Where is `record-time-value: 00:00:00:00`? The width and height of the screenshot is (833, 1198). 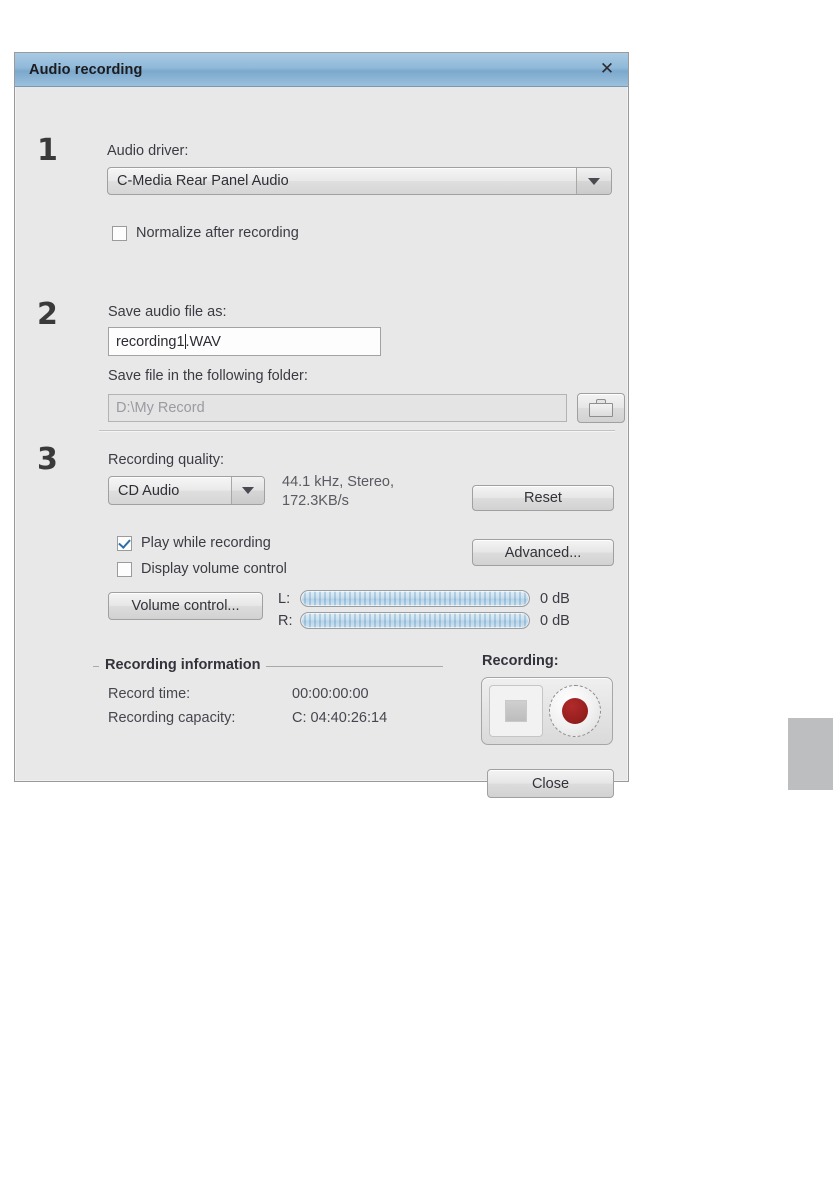 record-time-value: 00:00:00:00 is located at coordinates (330, 694).